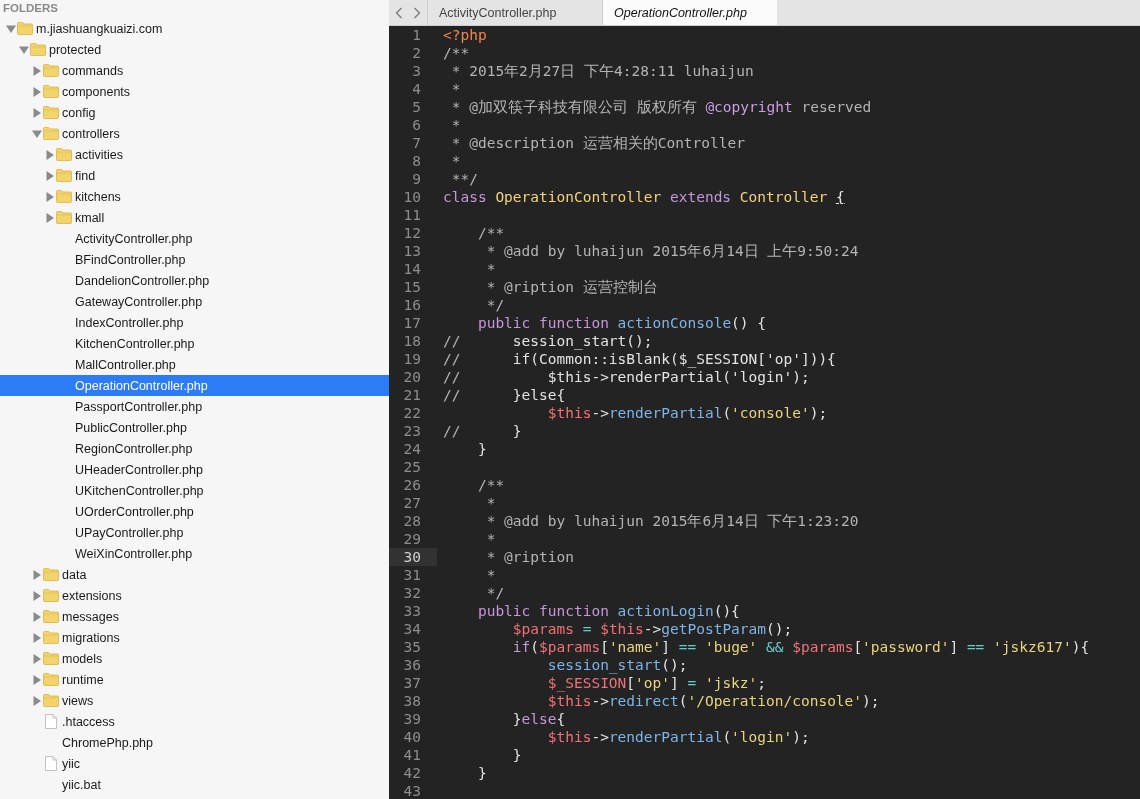 This screenshot has width=1140, height=799. Describe the element at coordinates (194, 469) in the screenshot. I see `tree-item: UHeaderController.php` at that location.